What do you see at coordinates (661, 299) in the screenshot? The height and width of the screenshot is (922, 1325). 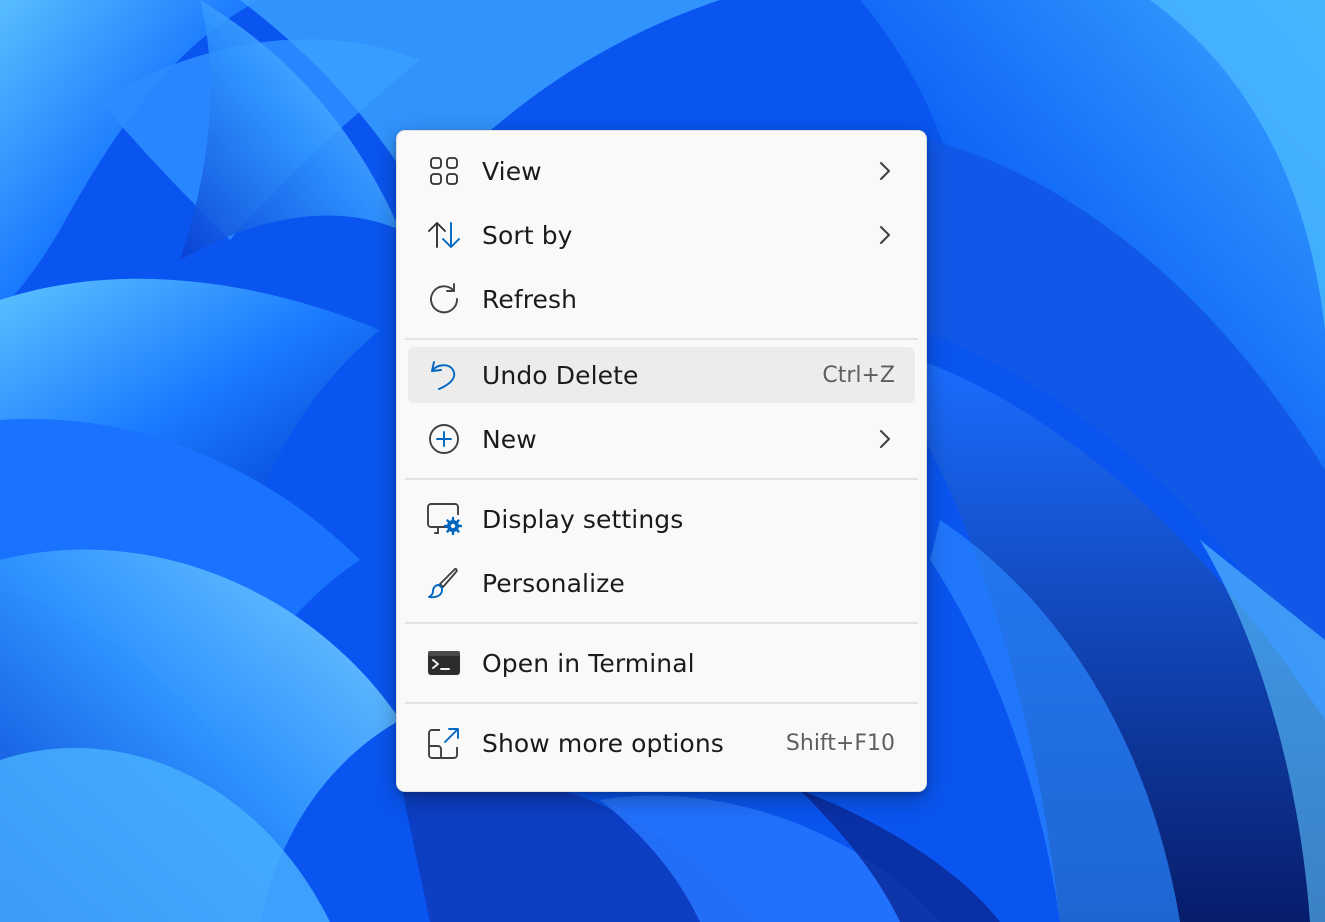 I see `menu-item-refresh: Refresh` at bounding box center [661, 299].